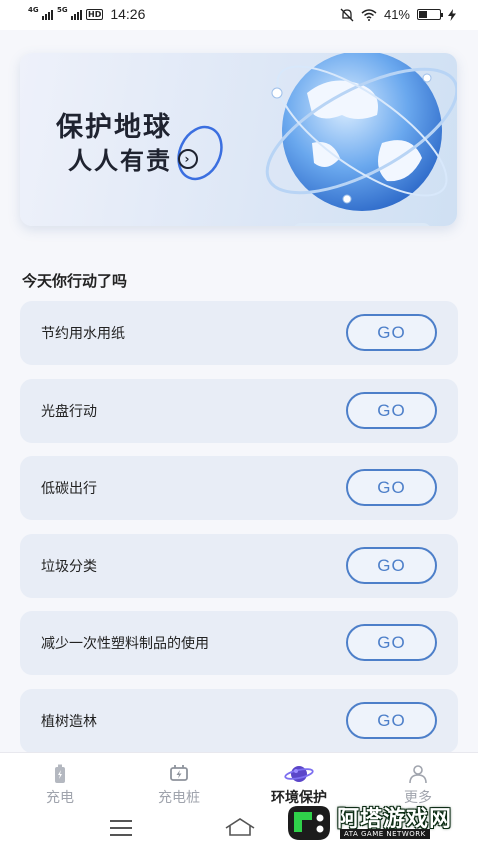 The width and height of the screenshot is (478, 850). What do you see at coordinates (240, 827) in the screenshot?
I see `home-icon` at bounding box center [240, 827].